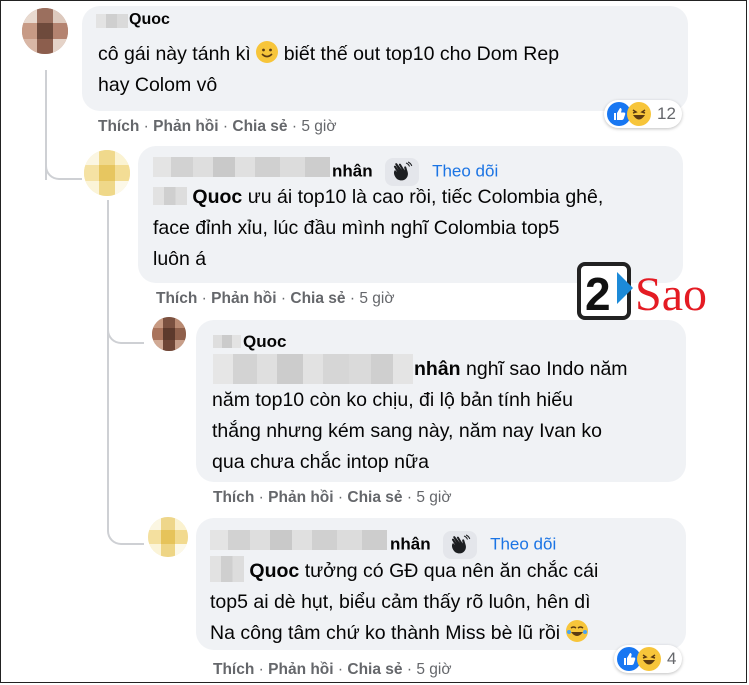  What do you see at coordinates (666, 113) in the screenshot?
I see `reaction-count: 12` at bounding box center [666, 113].